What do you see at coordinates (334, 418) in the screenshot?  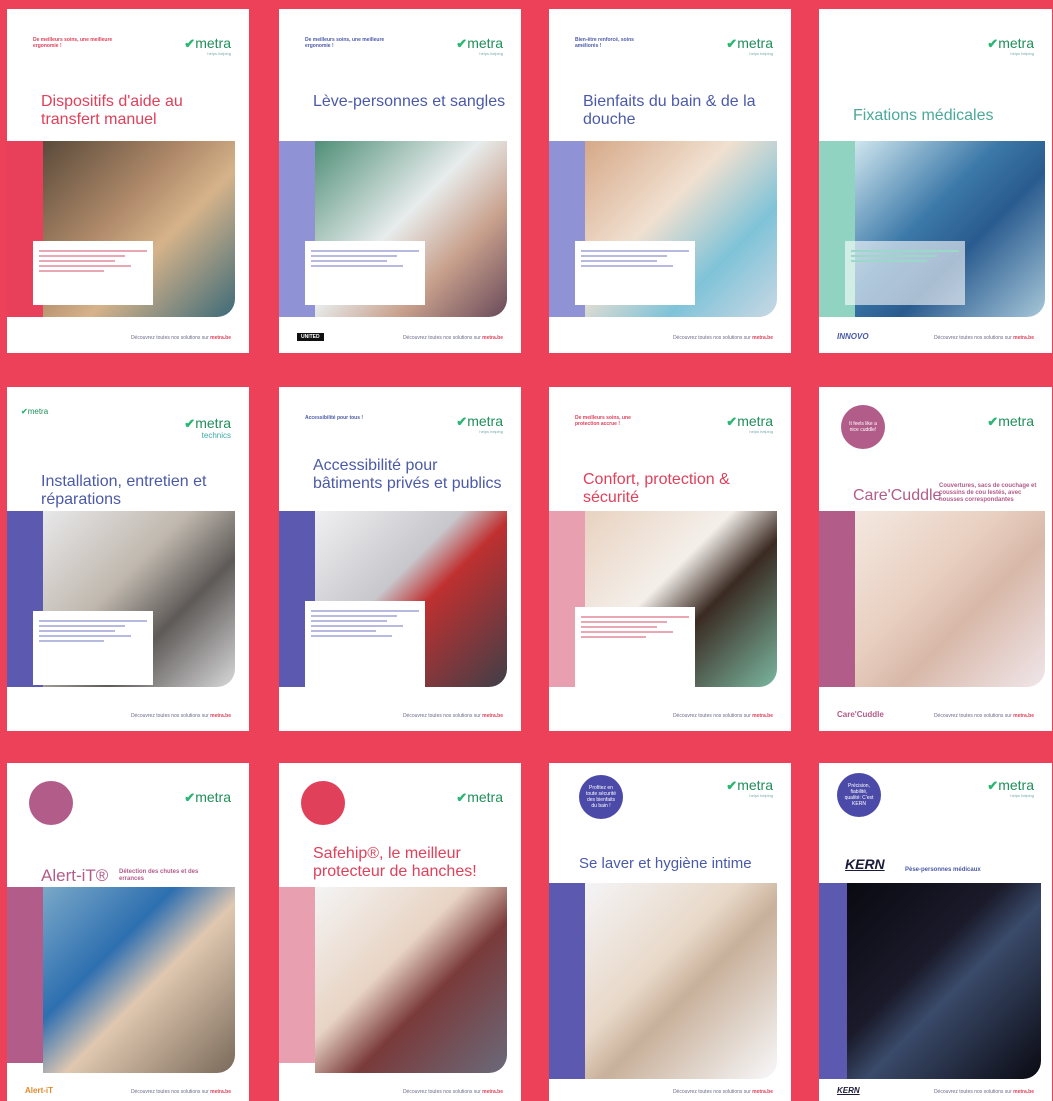 I see `card-tagline: Accessibilité pour tous !` at bounding box center [334, 418].